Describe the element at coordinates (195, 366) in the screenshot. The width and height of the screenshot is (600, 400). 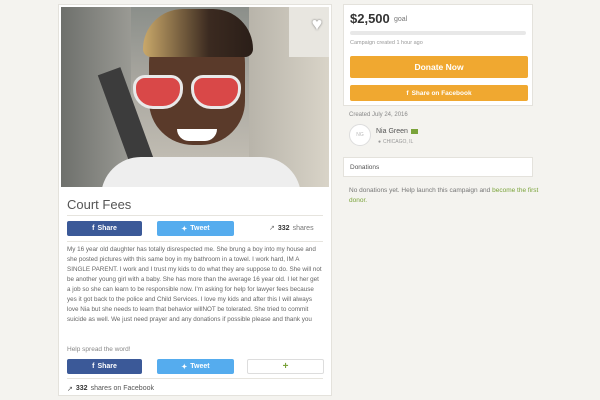
I see `tweet-button-bottom: ✦ Tweet` at that location.